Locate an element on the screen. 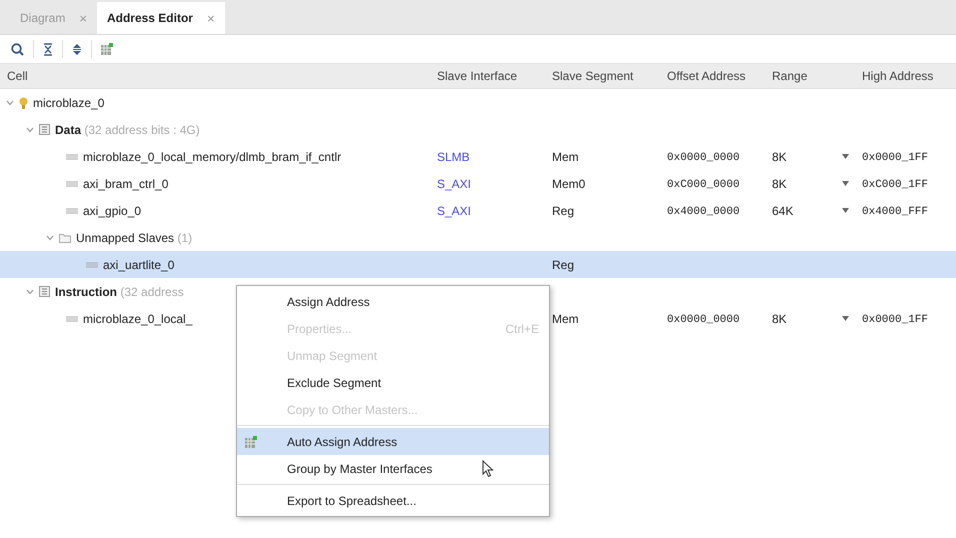 The height and width of the screenshot is (538, 956). column-header: Slave Interface is located at coordinates (487, 76).